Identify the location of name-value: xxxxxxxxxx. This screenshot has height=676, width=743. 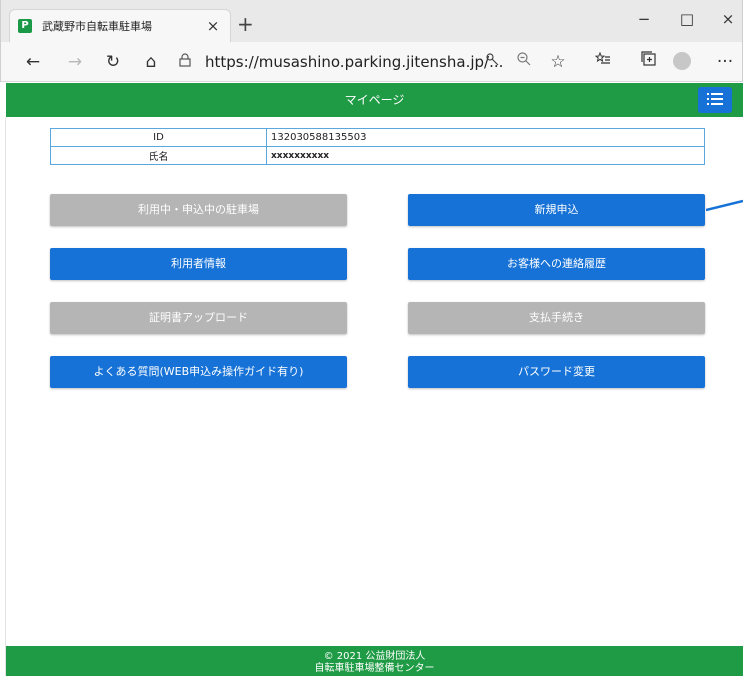
(485, 155).